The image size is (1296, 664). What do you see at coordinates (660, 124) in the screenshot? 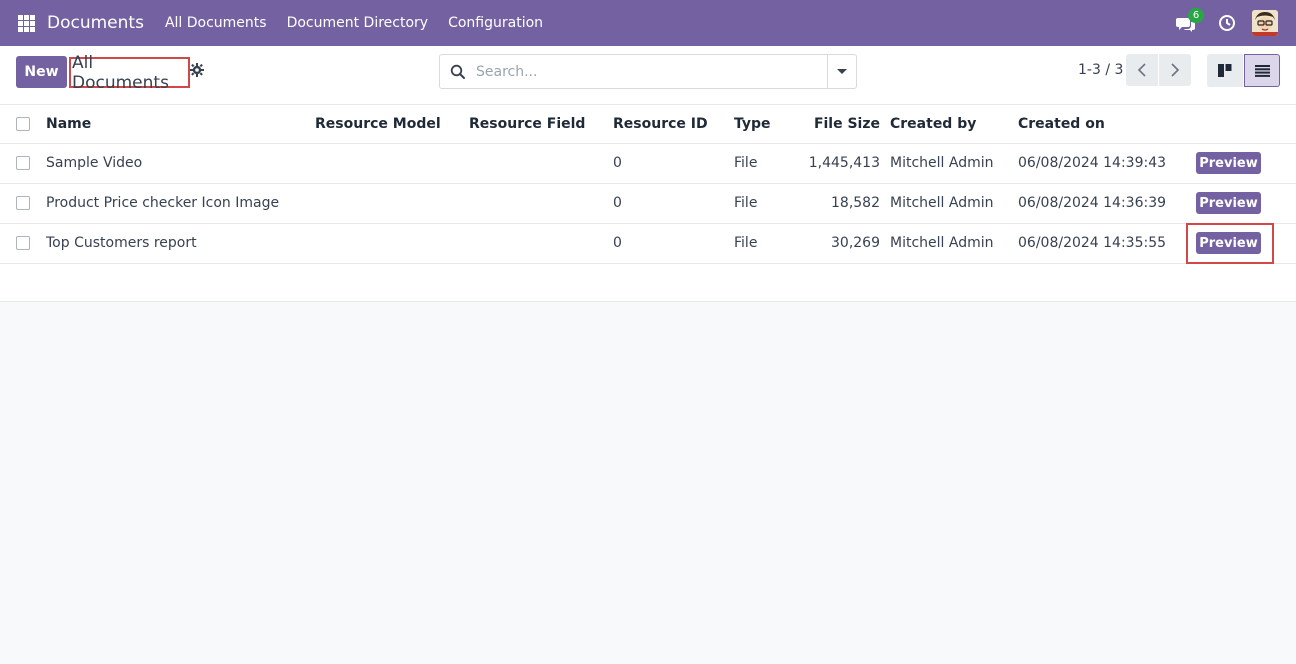
I see `header-resource-id: Resource ID` at bounding box center [660, 124].